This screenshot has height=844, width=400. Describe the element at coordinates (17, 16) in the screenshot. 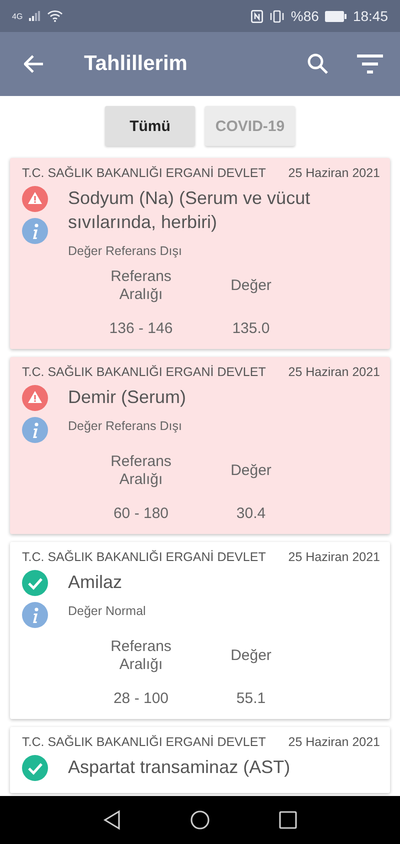

I see `network-type: 4G` at that location.